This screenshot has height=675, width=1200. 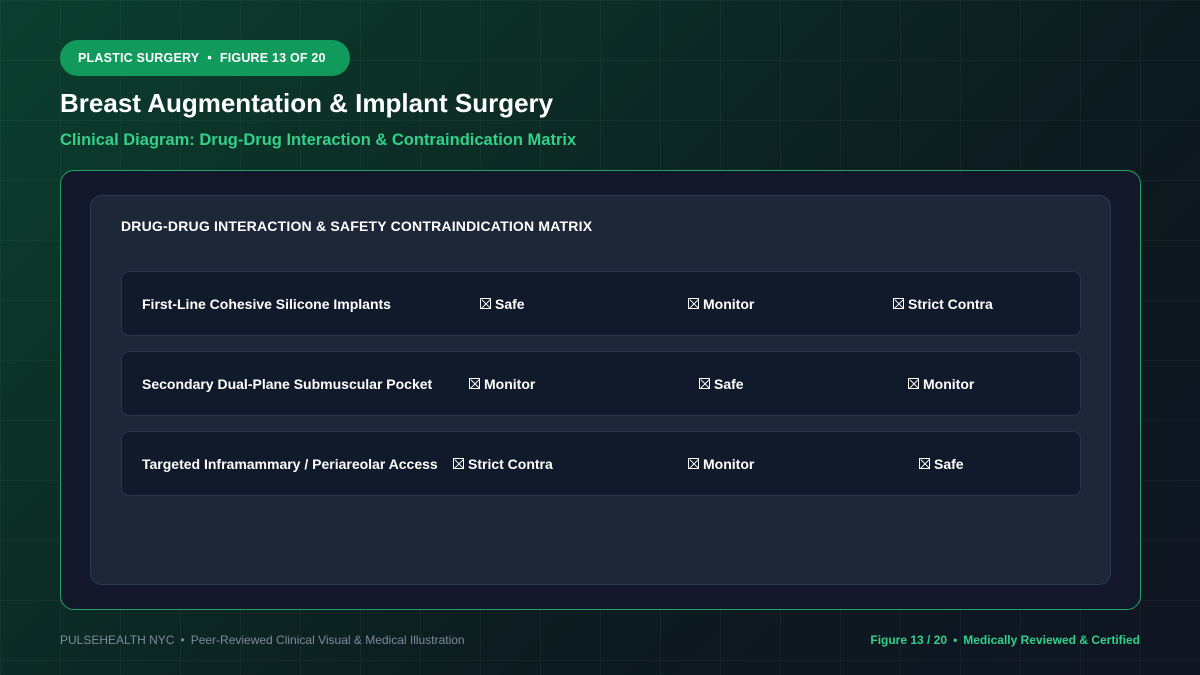 What do you see at coordinates (266, 303) in the screenshot?
I see `row-label: First-Line Cohesive Silicone Implants` at bounding box center [266, 303].